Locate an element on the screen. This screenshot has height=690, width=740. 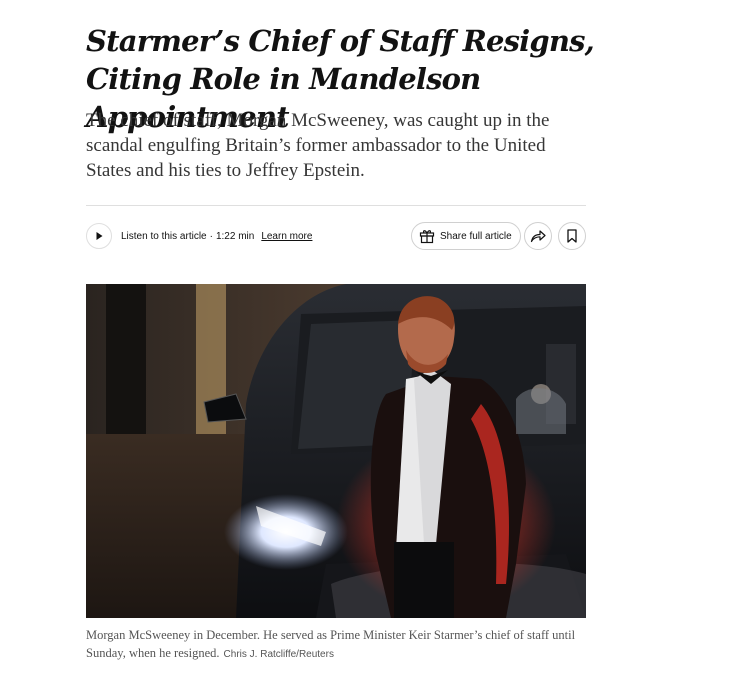
photo-credit: Chris J. Ratcliffe/Reuters is located at coordinates (278, 654).